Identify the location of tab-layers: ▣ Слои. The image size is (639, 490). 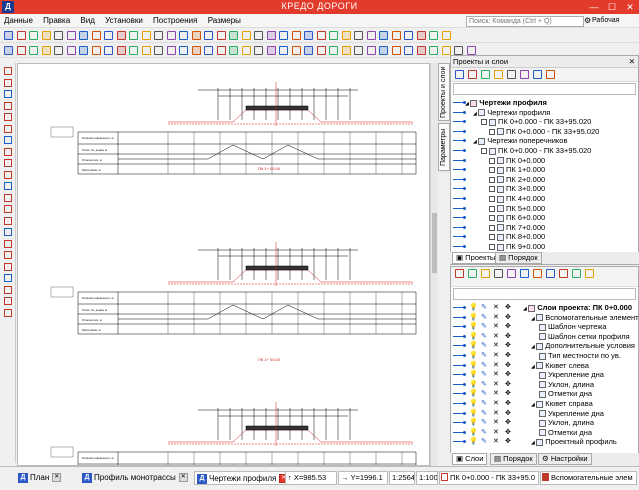
(470, 459).